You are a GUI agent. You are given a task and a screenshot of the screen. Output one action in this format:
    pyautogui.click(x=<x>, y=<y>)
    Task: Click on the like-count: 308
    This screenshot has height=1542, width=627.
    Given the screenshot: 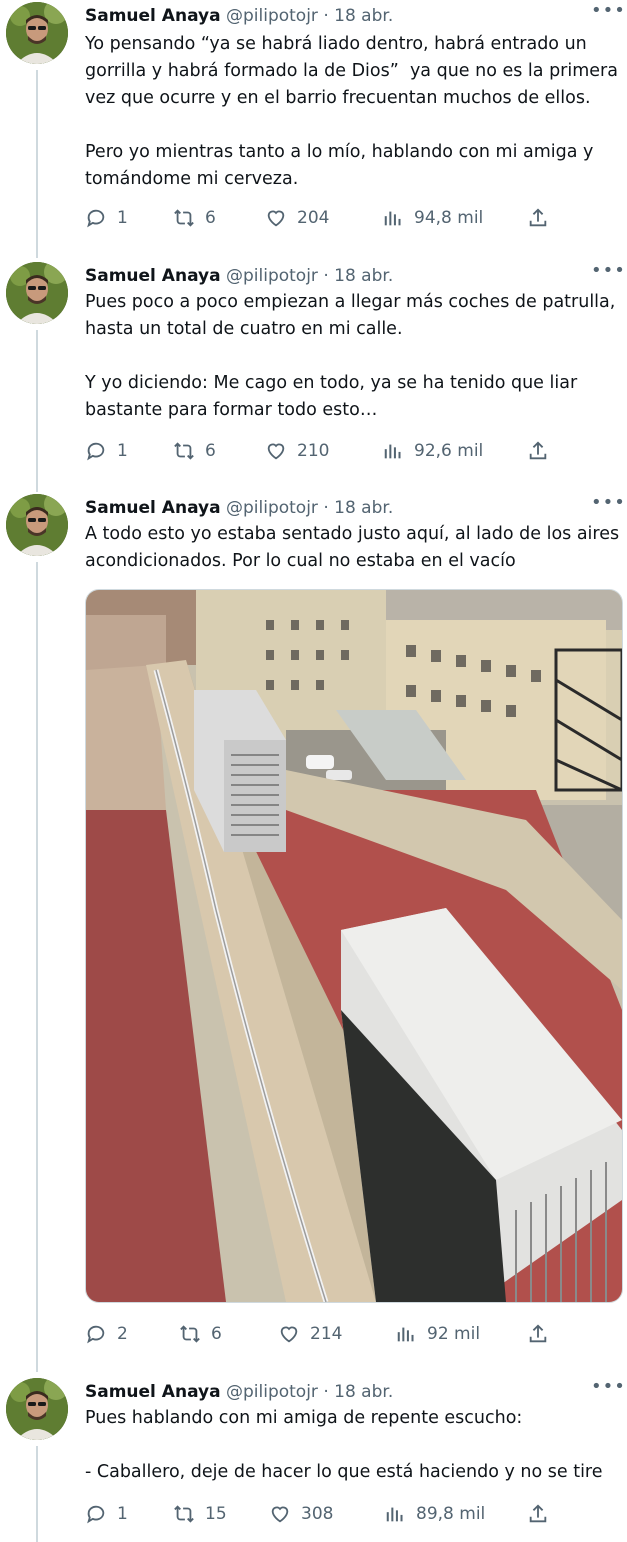 What is the action you would take?
    pyautogui.click(x=317, y=1514)
    